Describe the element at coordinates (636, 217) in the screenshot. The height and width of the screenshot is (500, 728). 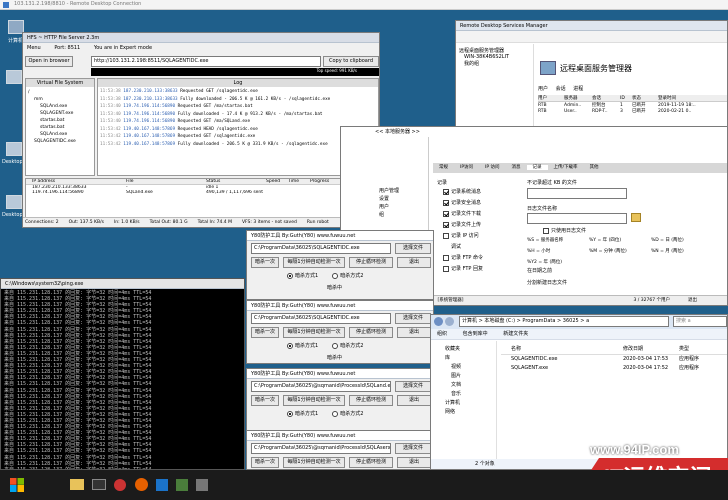
I see `folder-icon` at that location.